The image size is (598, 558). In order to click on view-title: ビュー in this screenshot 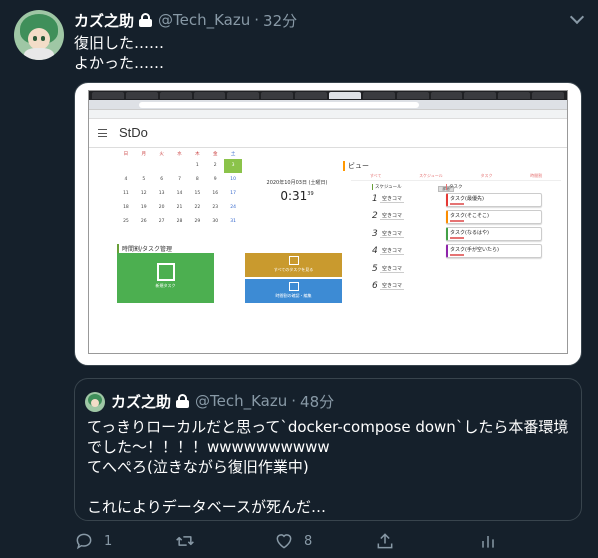, I will do `click(356, 166)`.